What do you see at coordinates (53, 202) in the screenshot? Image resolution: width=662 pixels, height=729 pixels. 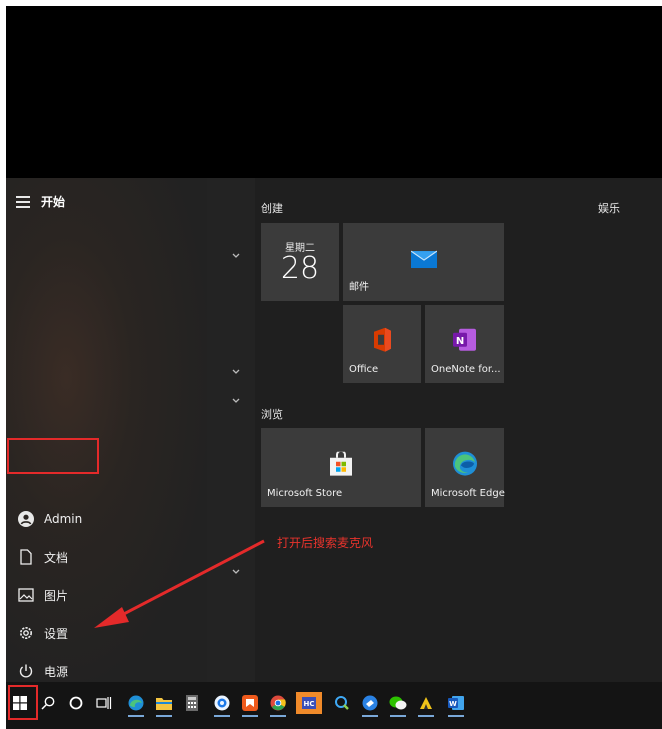 I see `start-title: 开始` at bounding box center [53, 202].